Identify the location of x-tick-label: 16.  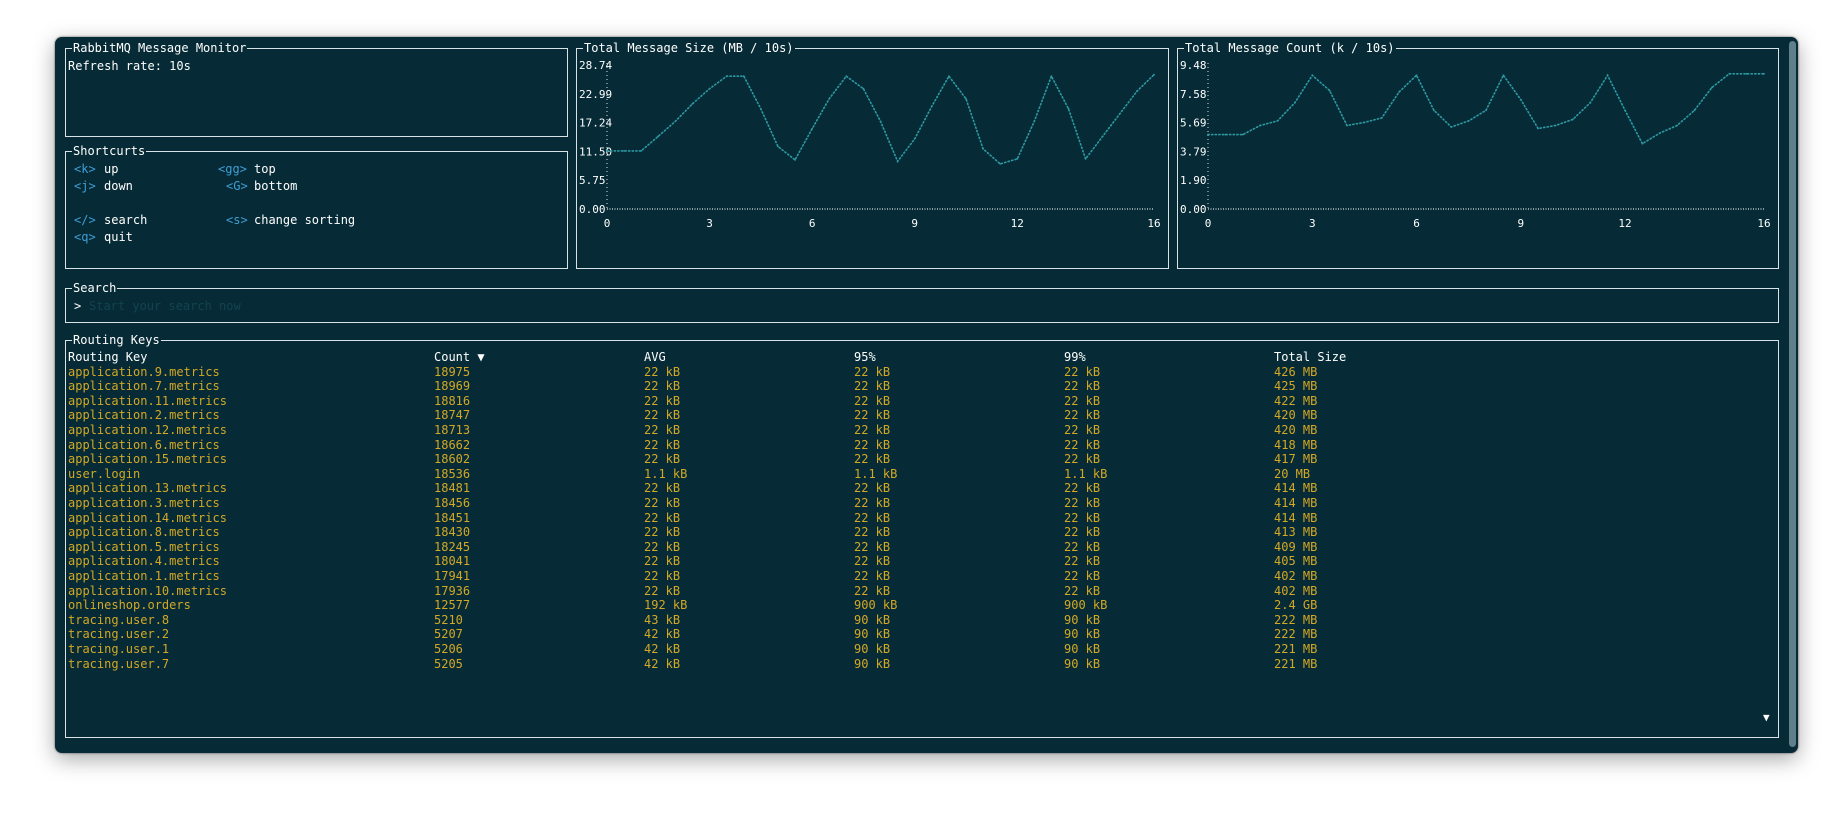
(1153, 223).